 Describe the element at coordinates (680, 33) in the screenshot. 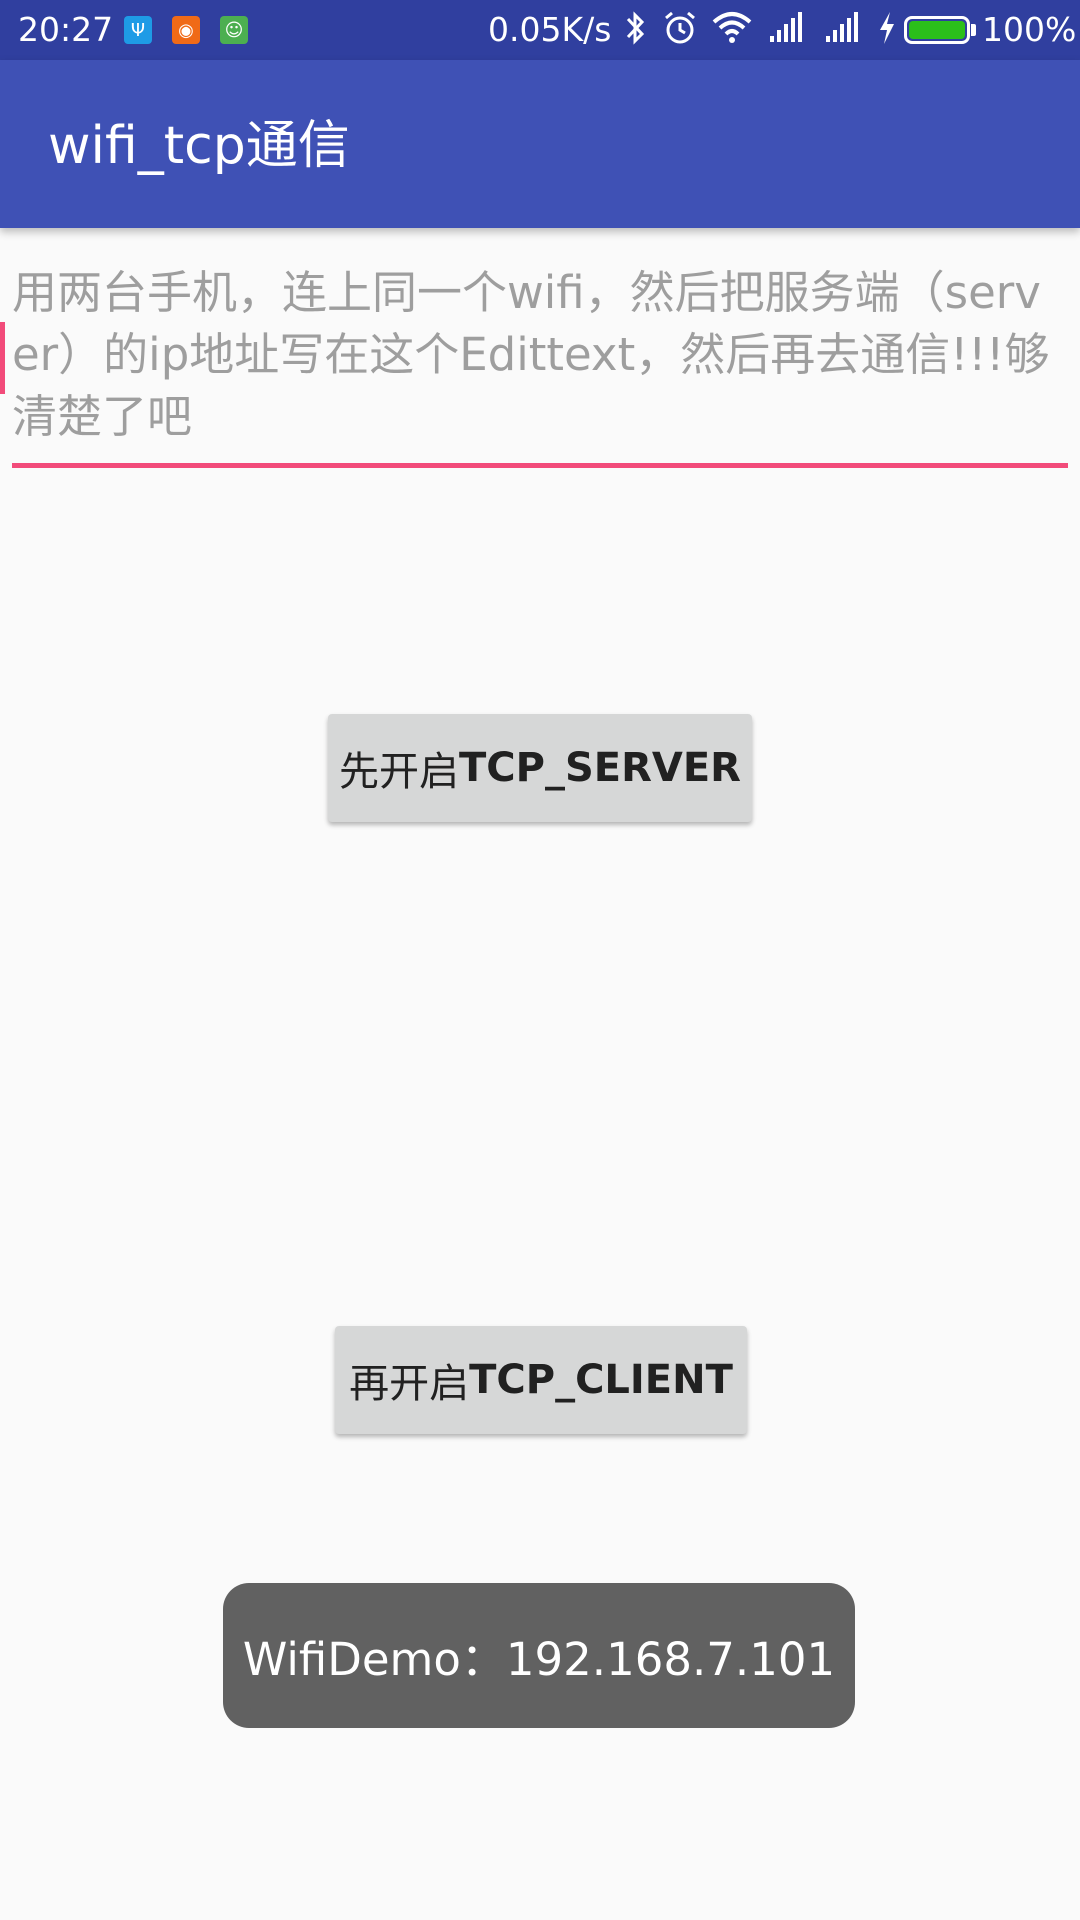

I see `alarm-icon` at that location.